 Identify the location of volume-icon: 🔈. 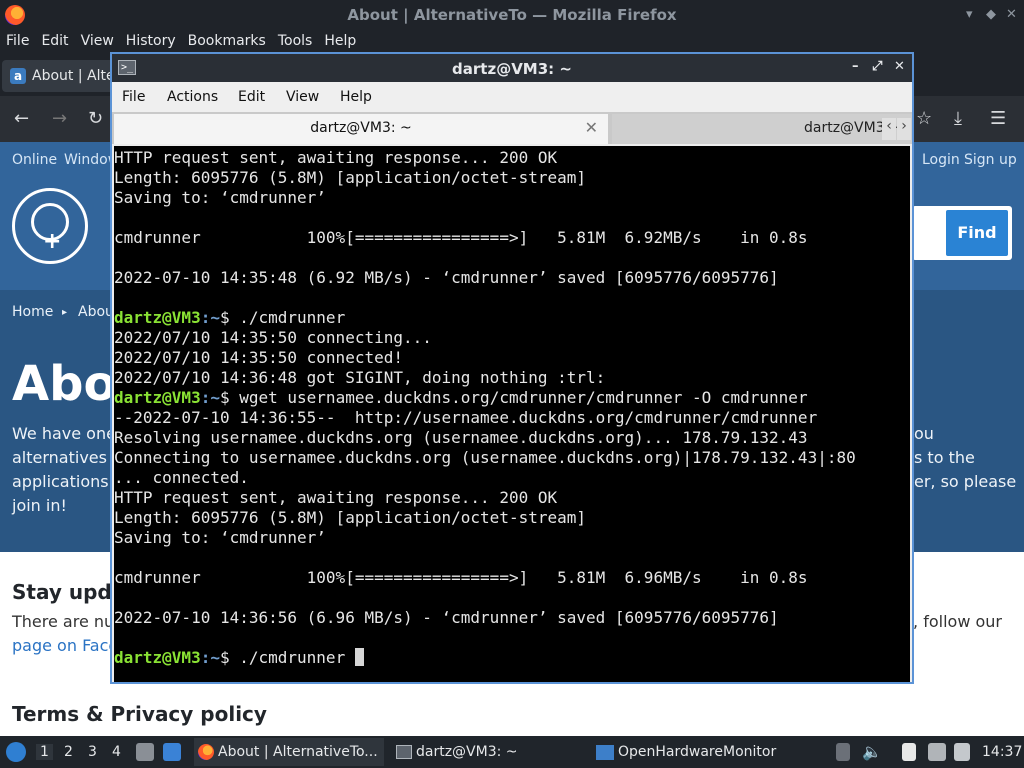
(872, 751).